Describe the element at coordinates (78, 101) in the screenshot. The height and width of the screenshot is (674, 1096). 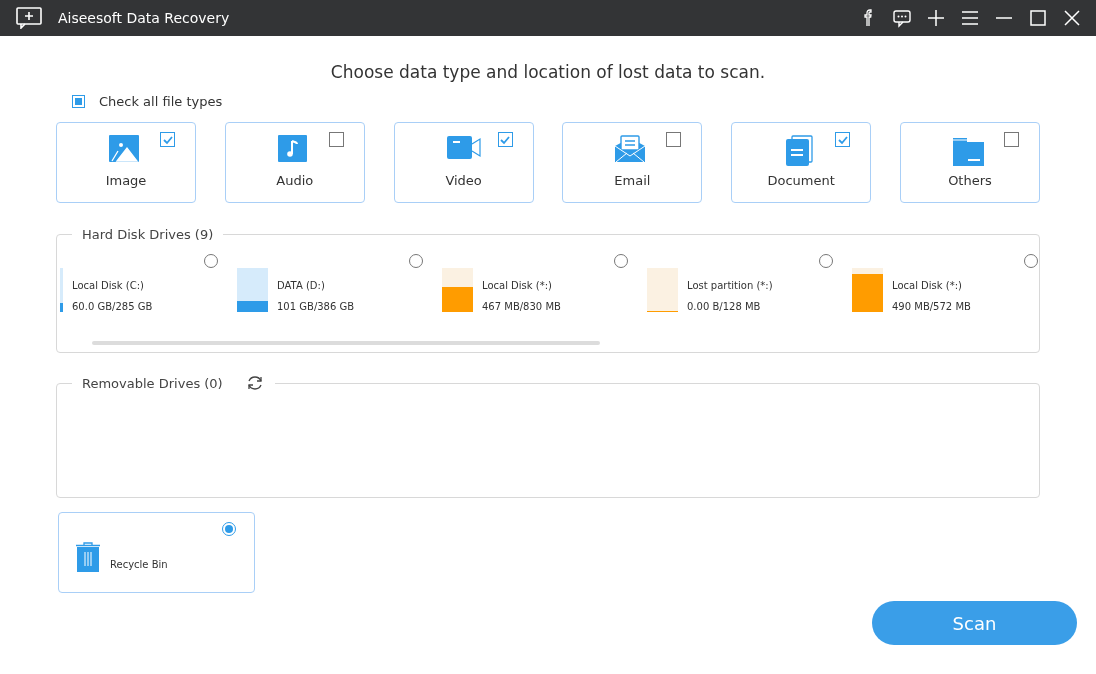
I see `check-all-checkbox` at that location.